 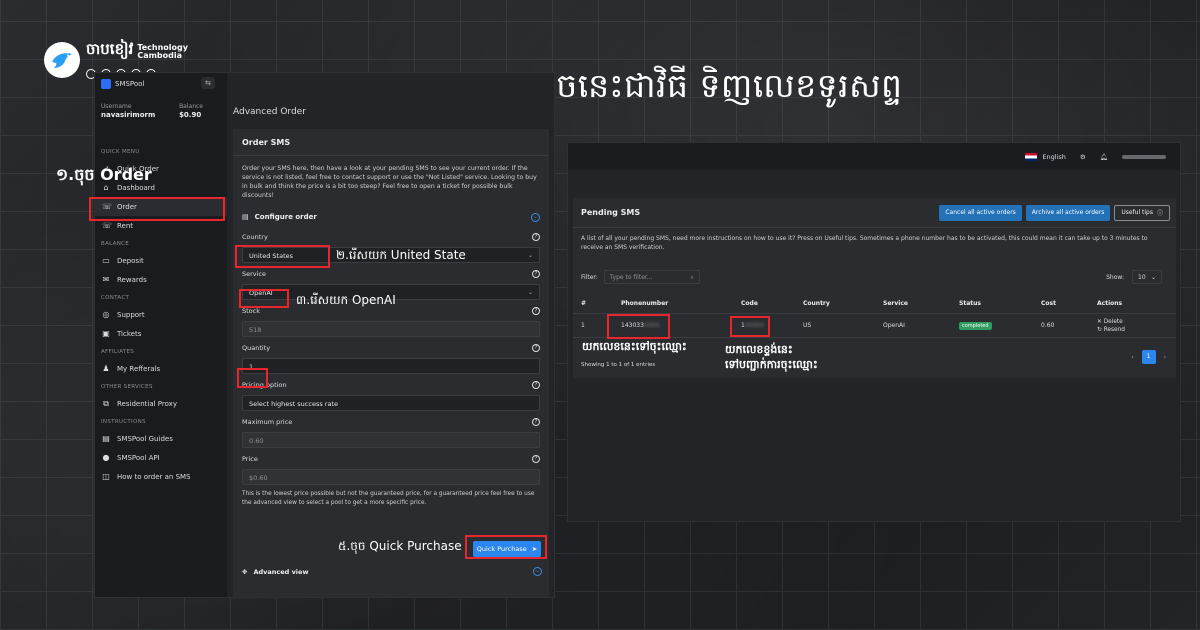 I want to click on book-open-icon: ◫, so click(x=106, y=476).